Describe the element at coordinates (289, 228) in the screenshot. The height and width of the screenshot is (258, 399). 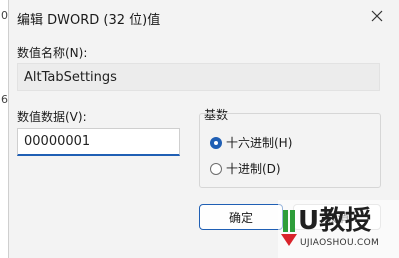
I see `ujiaoshou-logo-icon` at that location.